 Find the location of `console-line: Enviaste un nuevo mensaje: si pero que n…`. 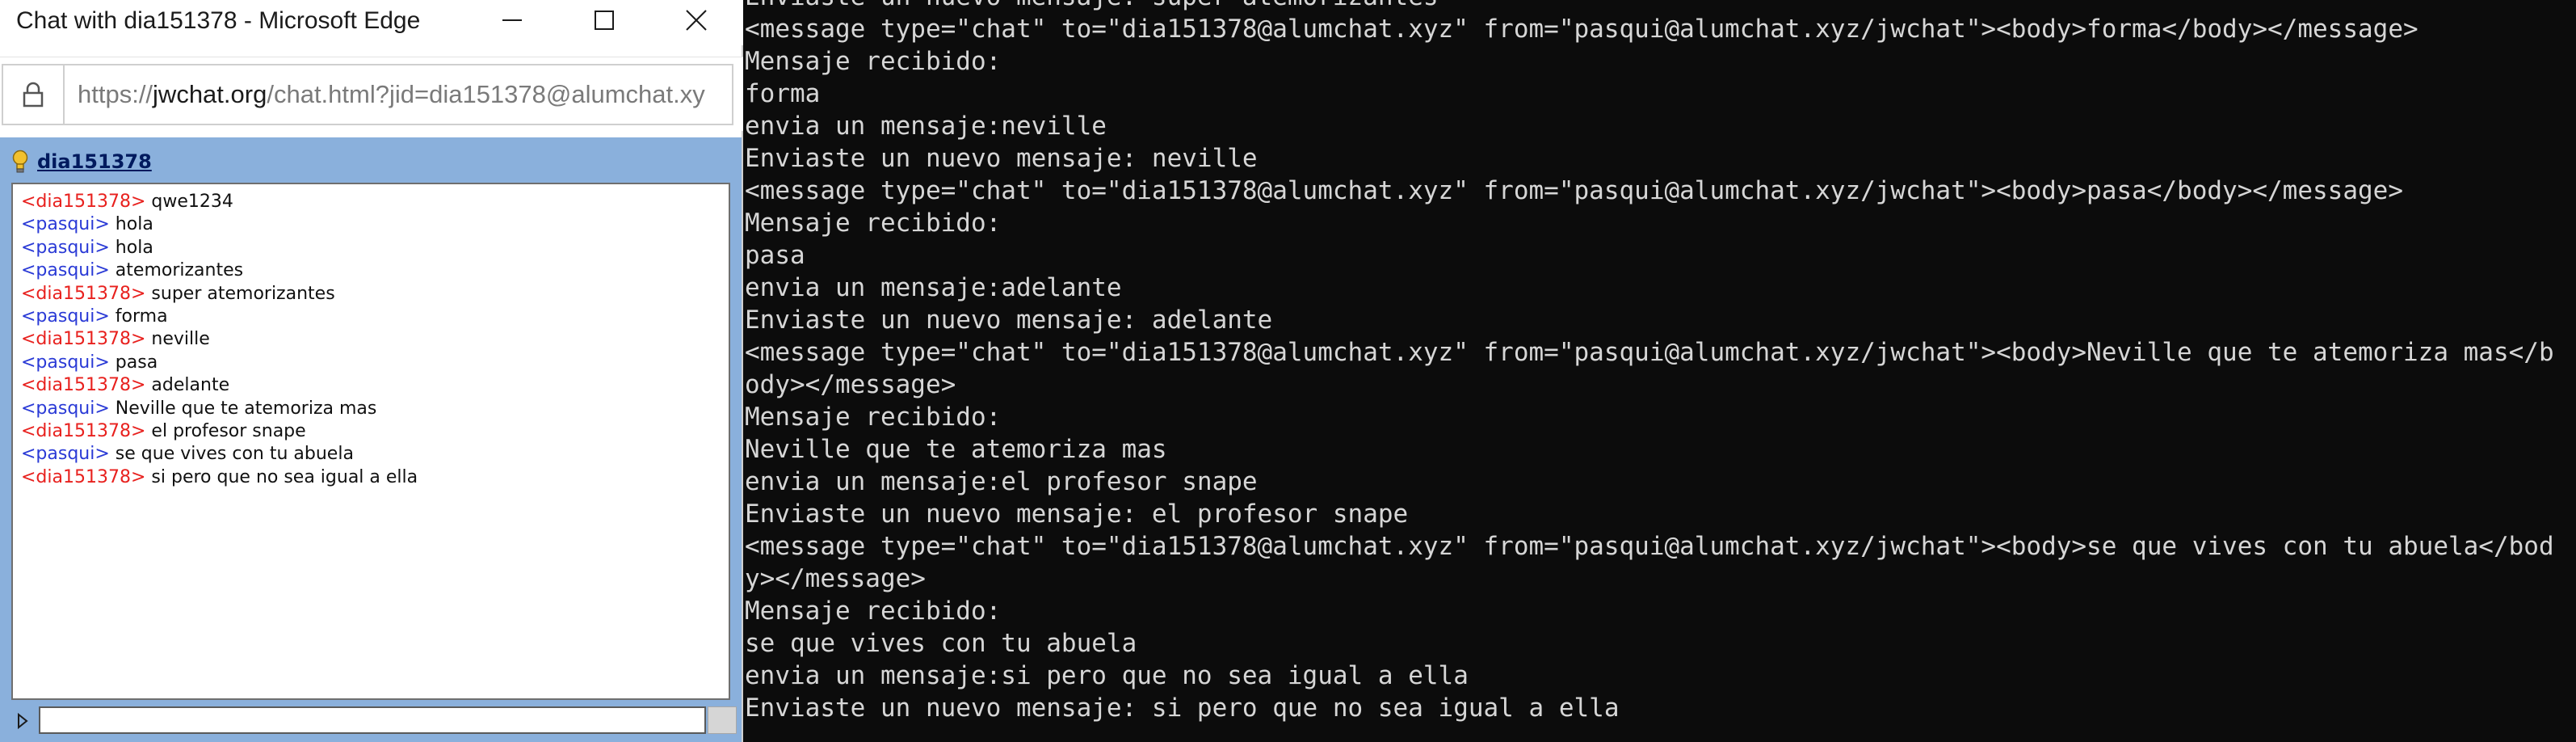

console-line: Enviaste un nuevo mensaje: si pero que n… is located at coordinates (1182, 708).